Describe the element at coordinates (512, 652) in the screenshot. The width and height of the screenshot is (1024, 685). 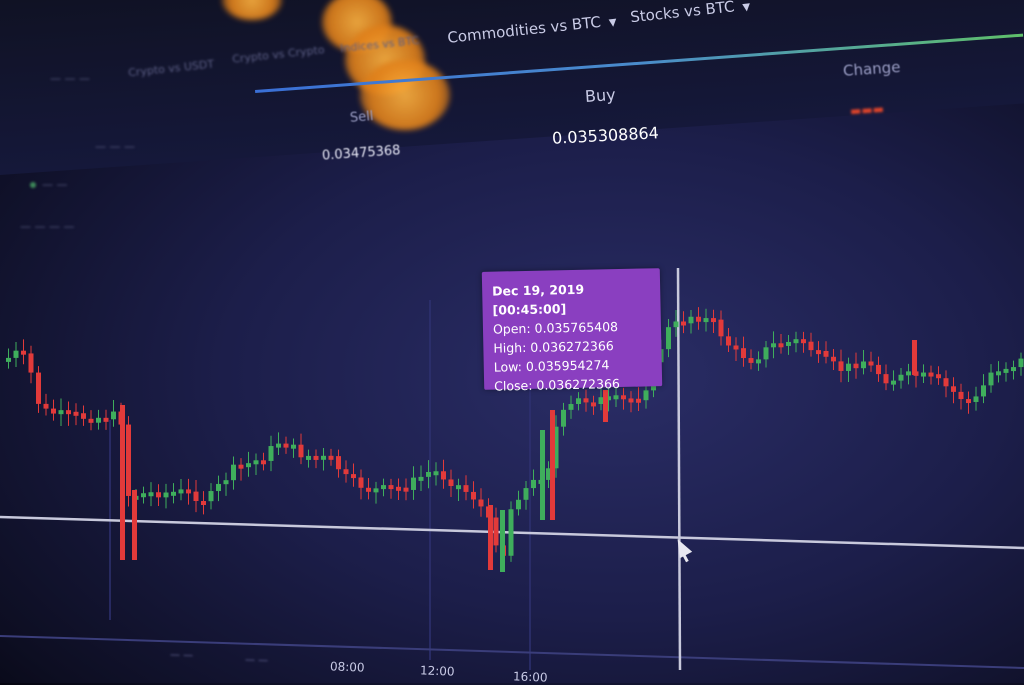
I see `x-axis-line` at that location.